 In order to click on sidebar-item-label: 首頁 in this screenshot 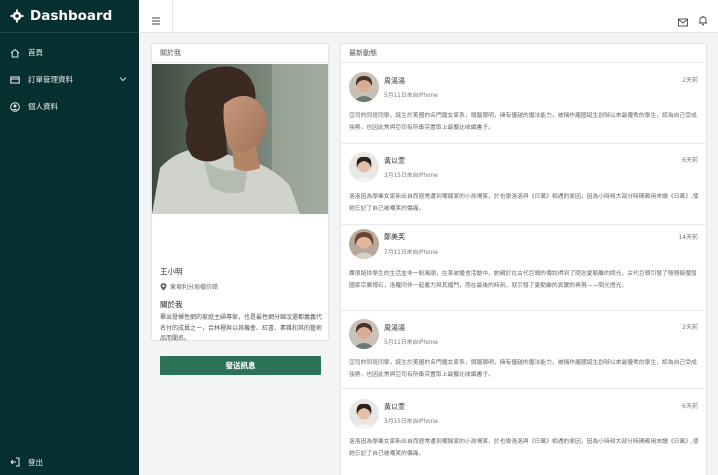, I will do `click(35, 52)`.